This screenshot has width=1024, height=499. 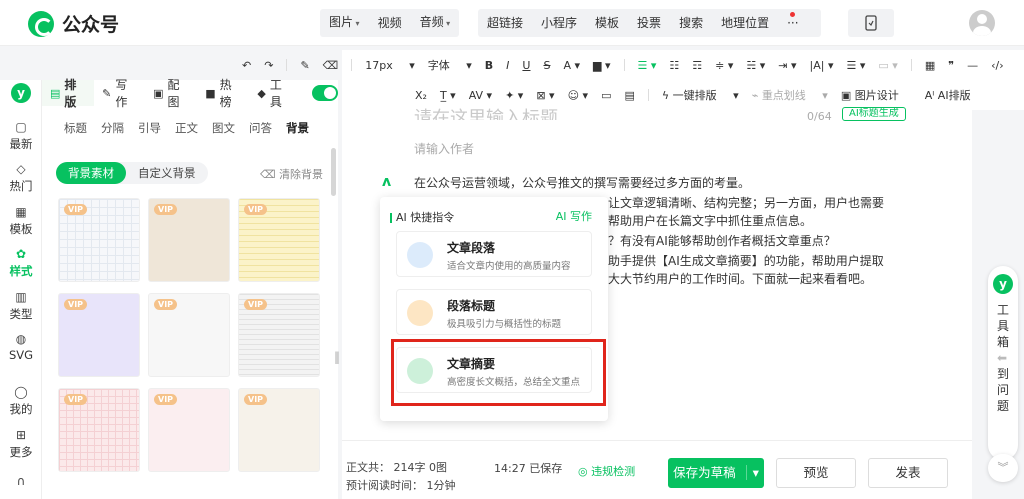 What do you see at coordinates (601, 65) in the screenshot?
I see `background-color-icon: ▆ ▾` at bounding box center [601, 65].